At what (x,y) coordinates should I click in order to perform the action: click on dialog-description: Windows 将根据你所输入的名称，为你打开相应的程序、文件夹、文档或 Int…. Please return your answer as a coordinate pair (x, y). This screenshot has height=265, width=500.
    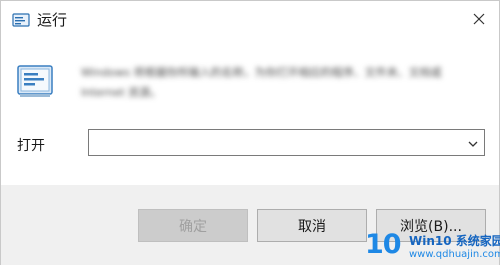
    Looking at the image, I should click on (261, 82).